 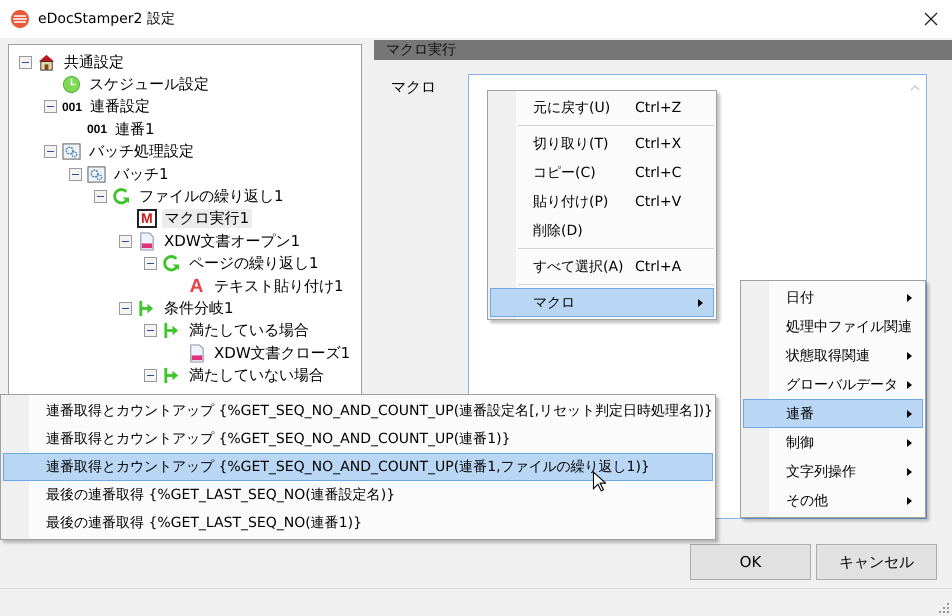 What do you see at coordinates (199, 308) in the screenshot?
I see `tree-item: 条件分岐1` at bounding box center [199, 308].